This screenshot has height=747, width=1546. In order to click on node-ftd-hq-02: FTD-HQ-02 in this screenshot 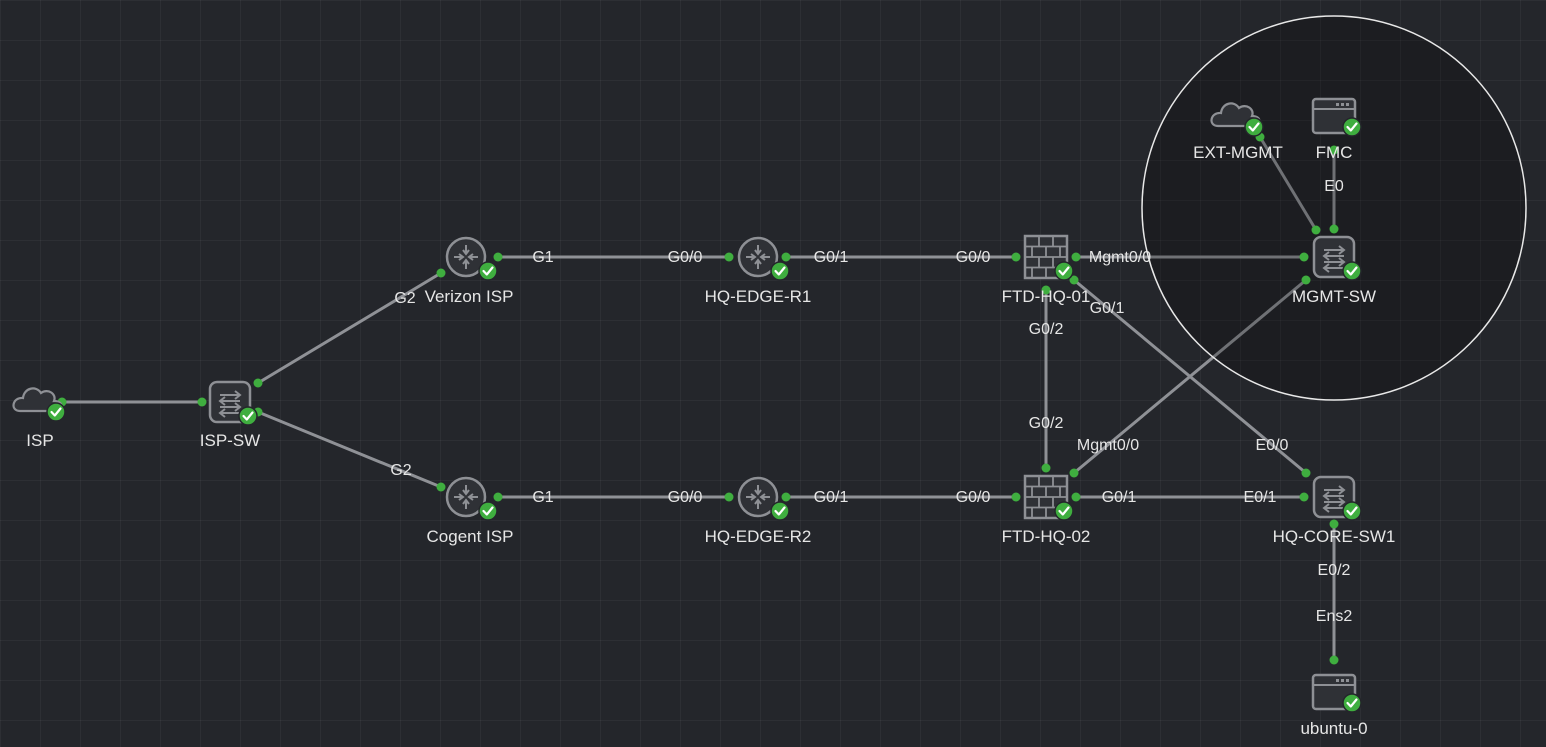, I will do `click(1046, 510)`.